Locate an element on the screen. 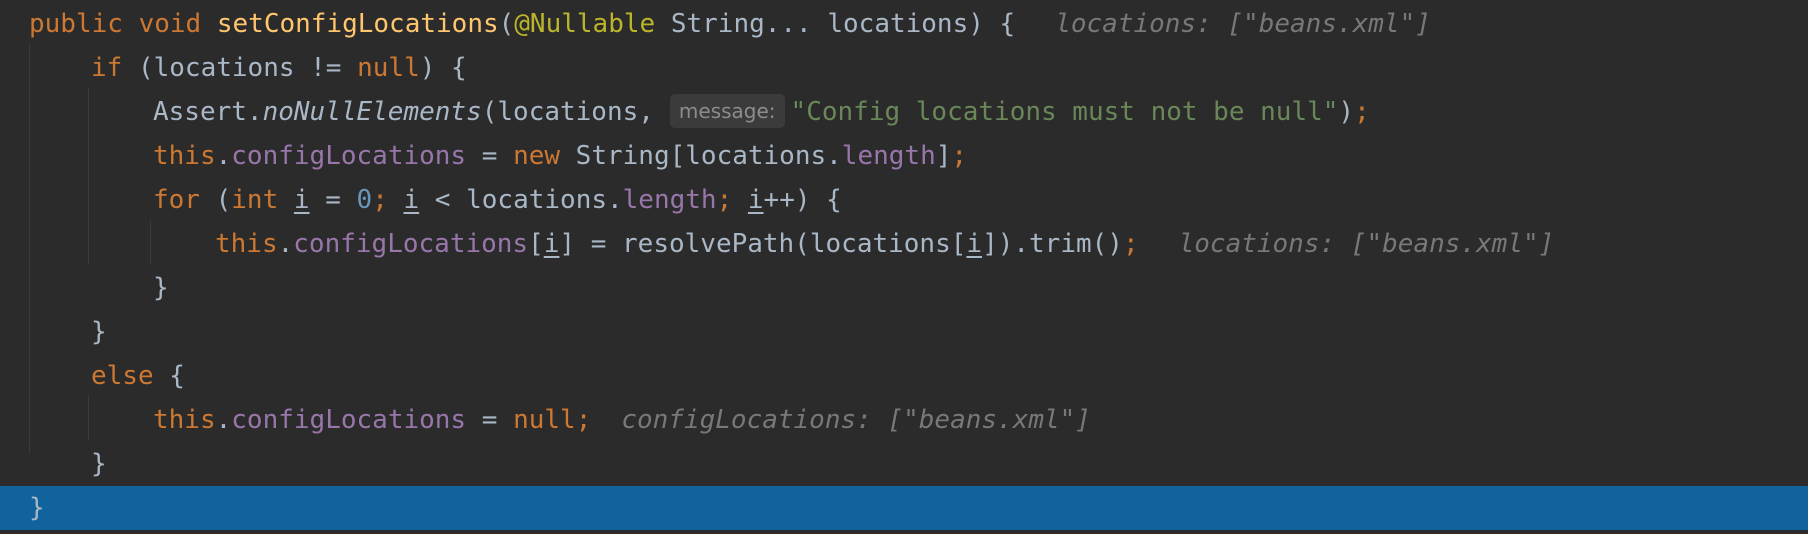 This screenshot has width=1808, height=534. keyword-void: void is located at coordinates (170, 24).